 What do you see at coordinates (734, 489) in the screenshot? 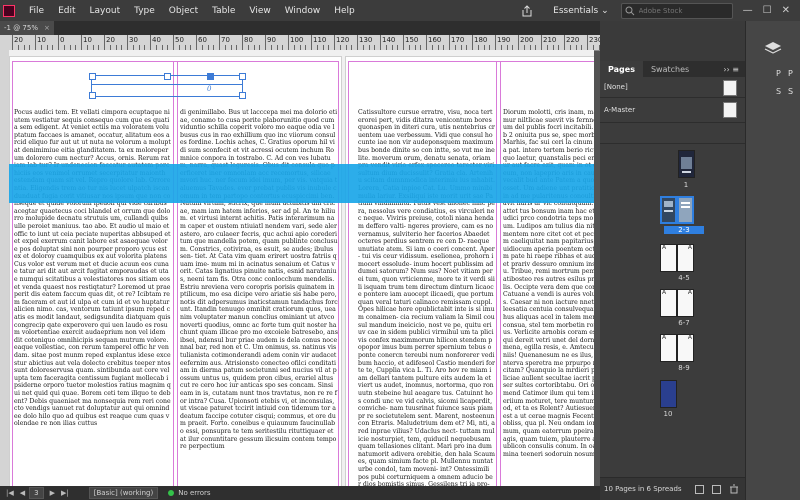
I see `trash-icon` at bounding box center [734, 489].